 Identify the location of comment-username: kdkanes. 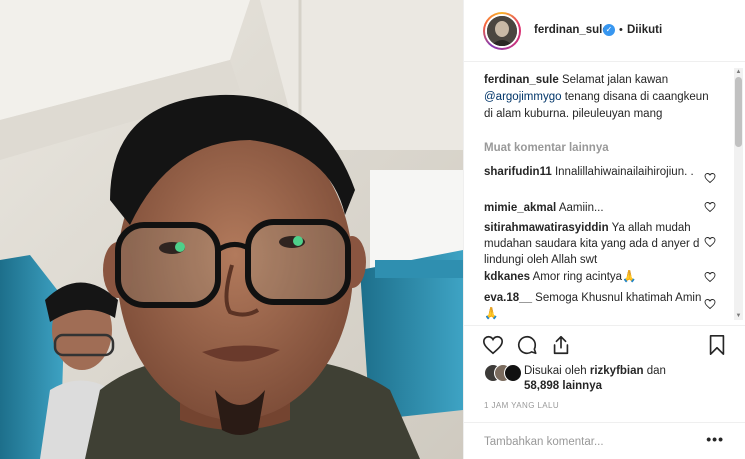
(507, 277).